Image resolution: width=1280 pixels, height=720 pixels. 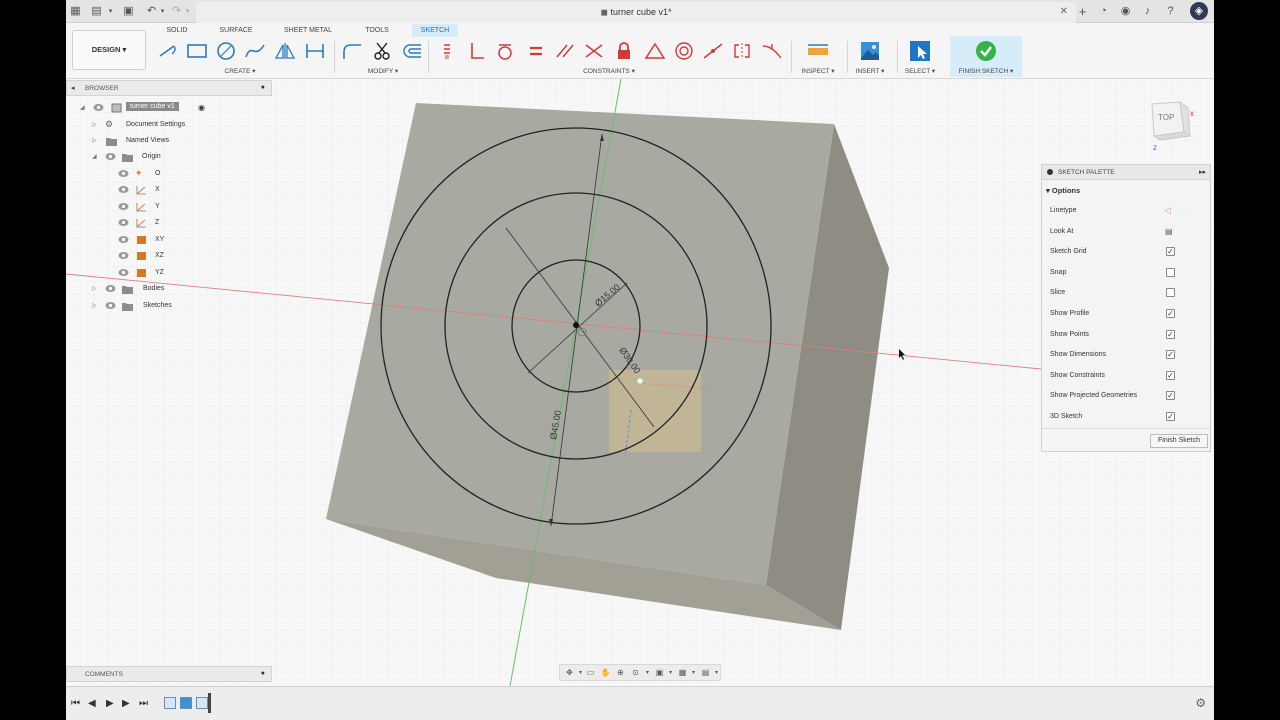 What do you see at coordinates (624, 51) in the screenshot?
I see `fix-lock-icon` at bounding box center [624, 51].